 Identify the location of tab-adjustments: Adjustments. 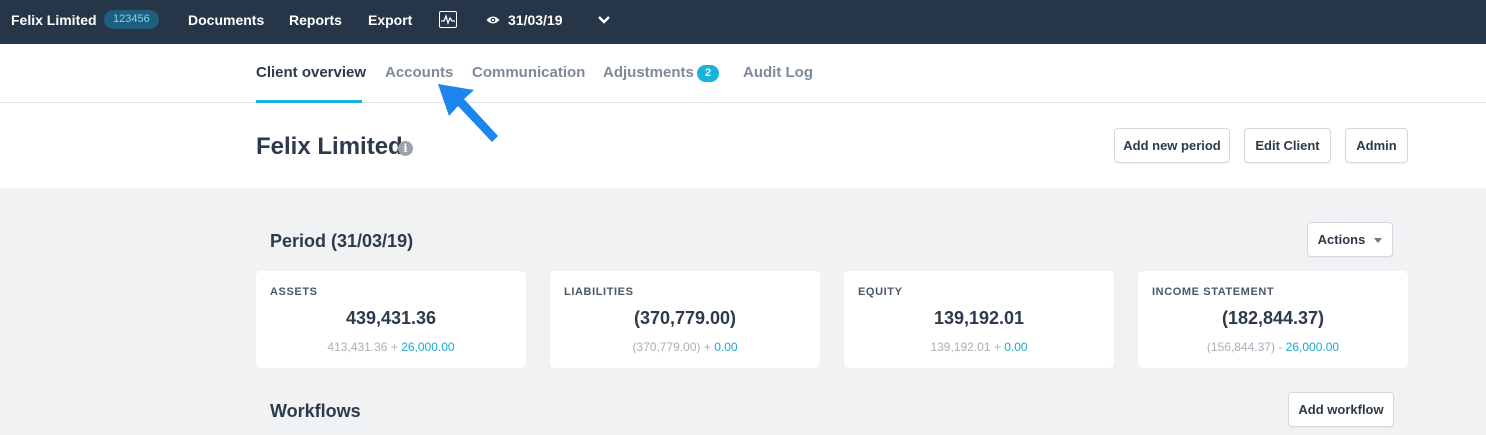
(648, 72).